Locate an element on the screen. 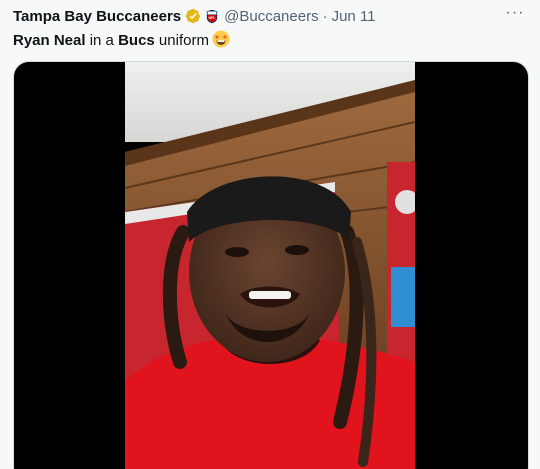  tweet-text-bold-team: Bucs is located at coordinates (136, 40).